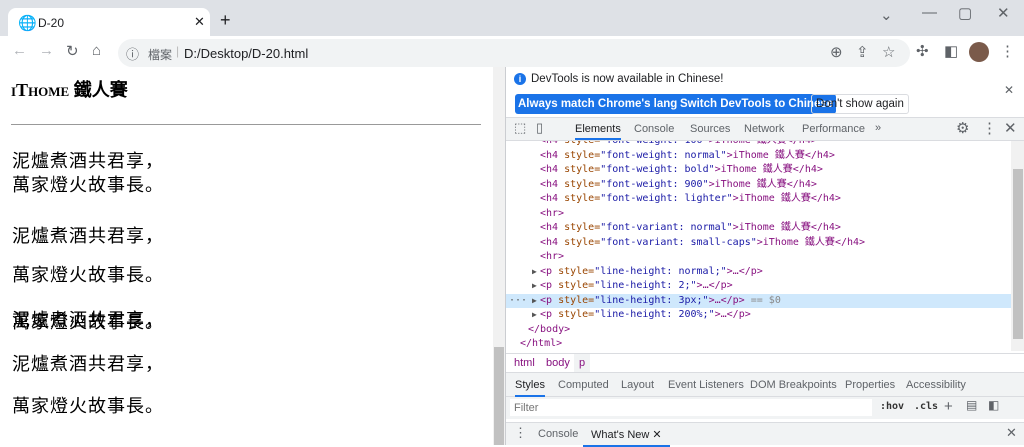 The width and height of the screenshot is (1024, 447). What do you see at coordinates (654, 184) in the screenshot?
I see `attr-value: "font-weight: 900"` at bounding box center [654, 184].